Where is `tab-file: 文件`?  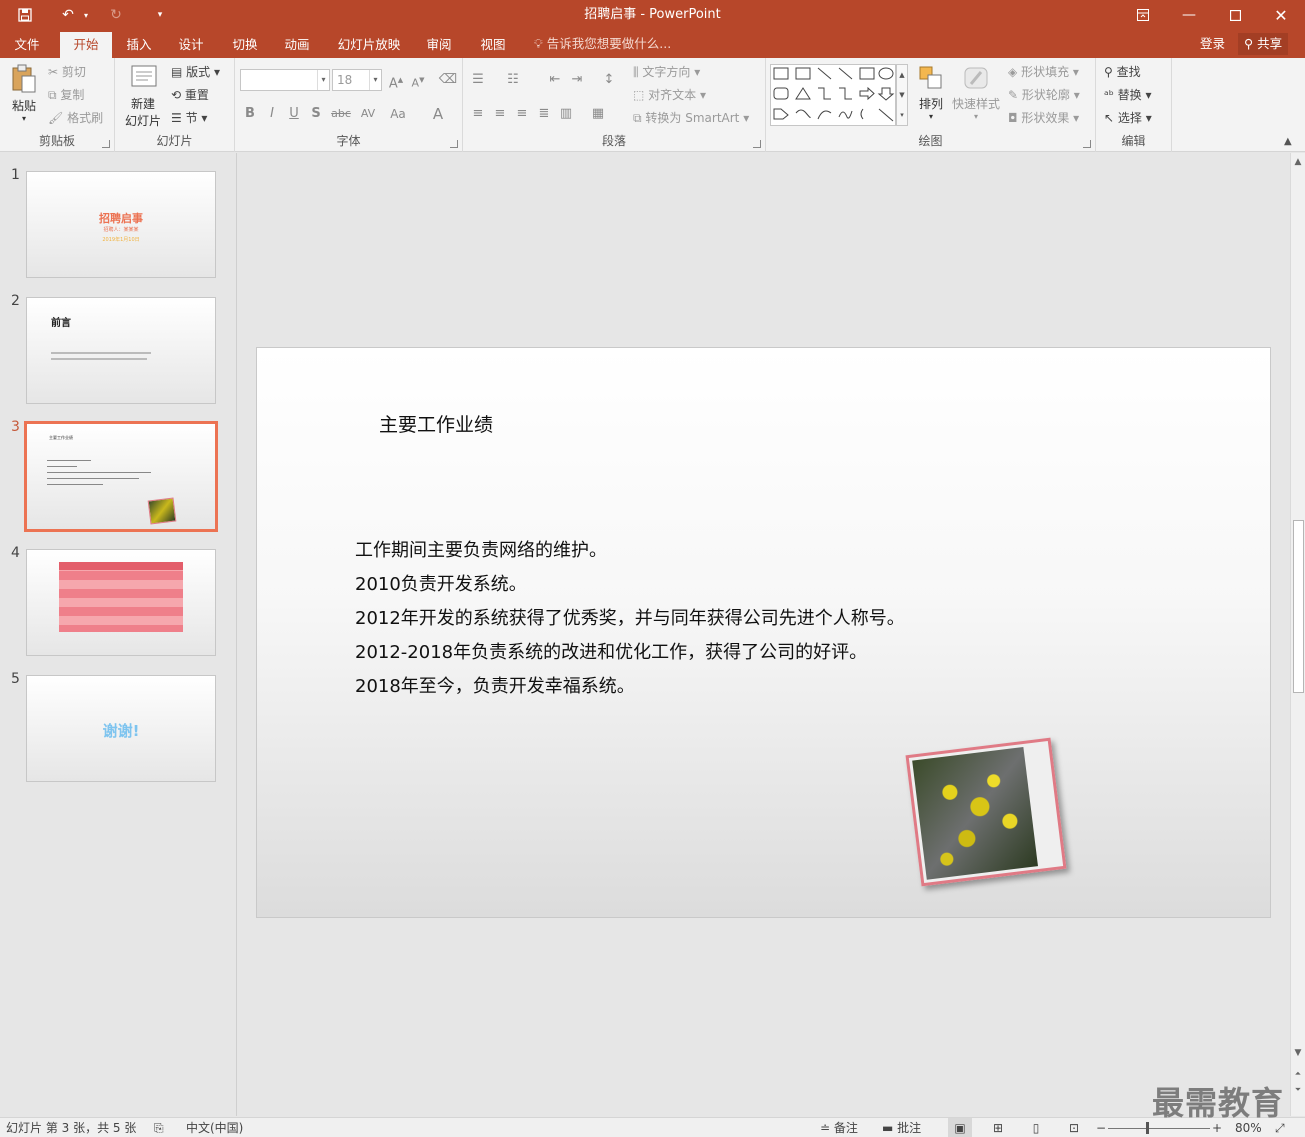
tab-file: 文件 is located at coordinates (27, 45).